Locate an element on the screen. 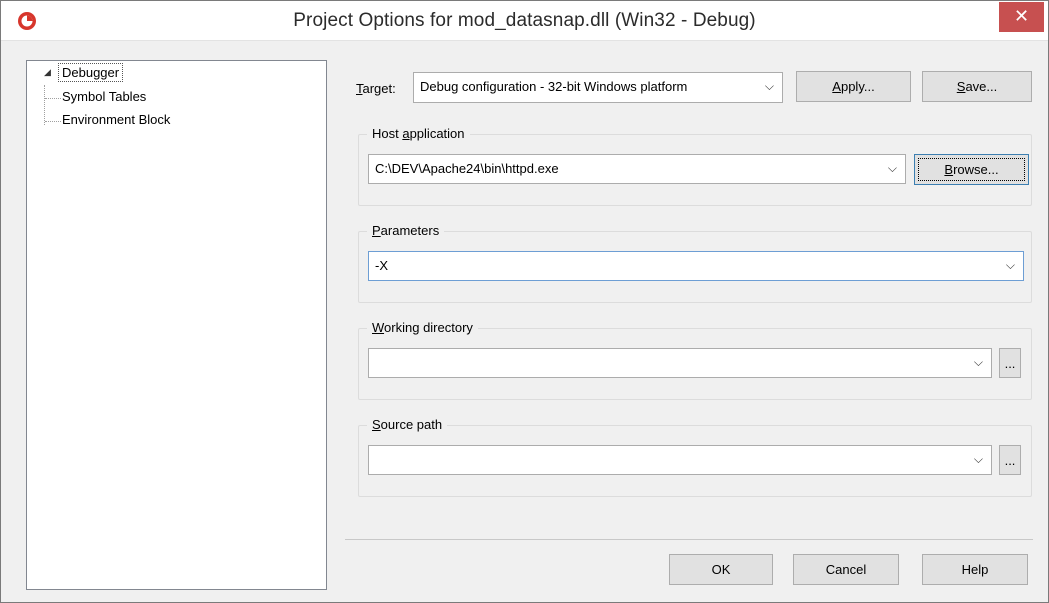 The image size is (1049, 603). help-button: Help is located at coordinates (975, 569).